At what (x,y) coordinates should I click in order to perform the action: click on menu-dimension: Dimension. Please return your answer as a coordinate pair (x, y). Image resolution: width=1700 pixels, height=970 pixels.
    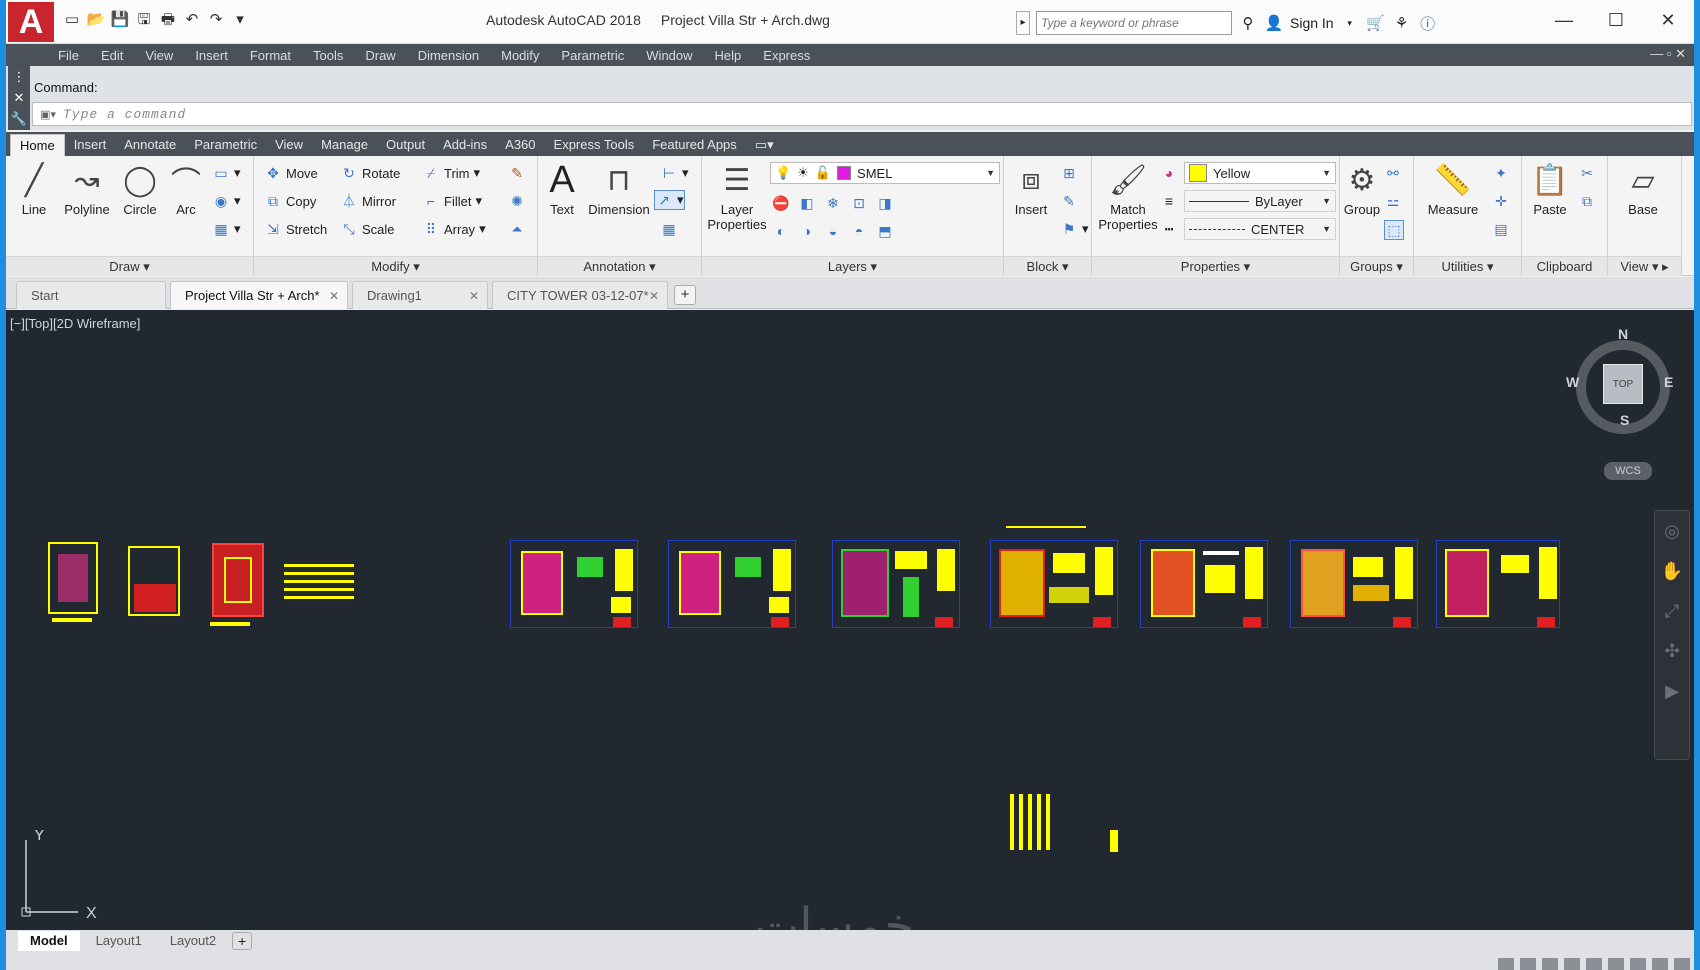
    Looking at the image, I should click on (448, 55).